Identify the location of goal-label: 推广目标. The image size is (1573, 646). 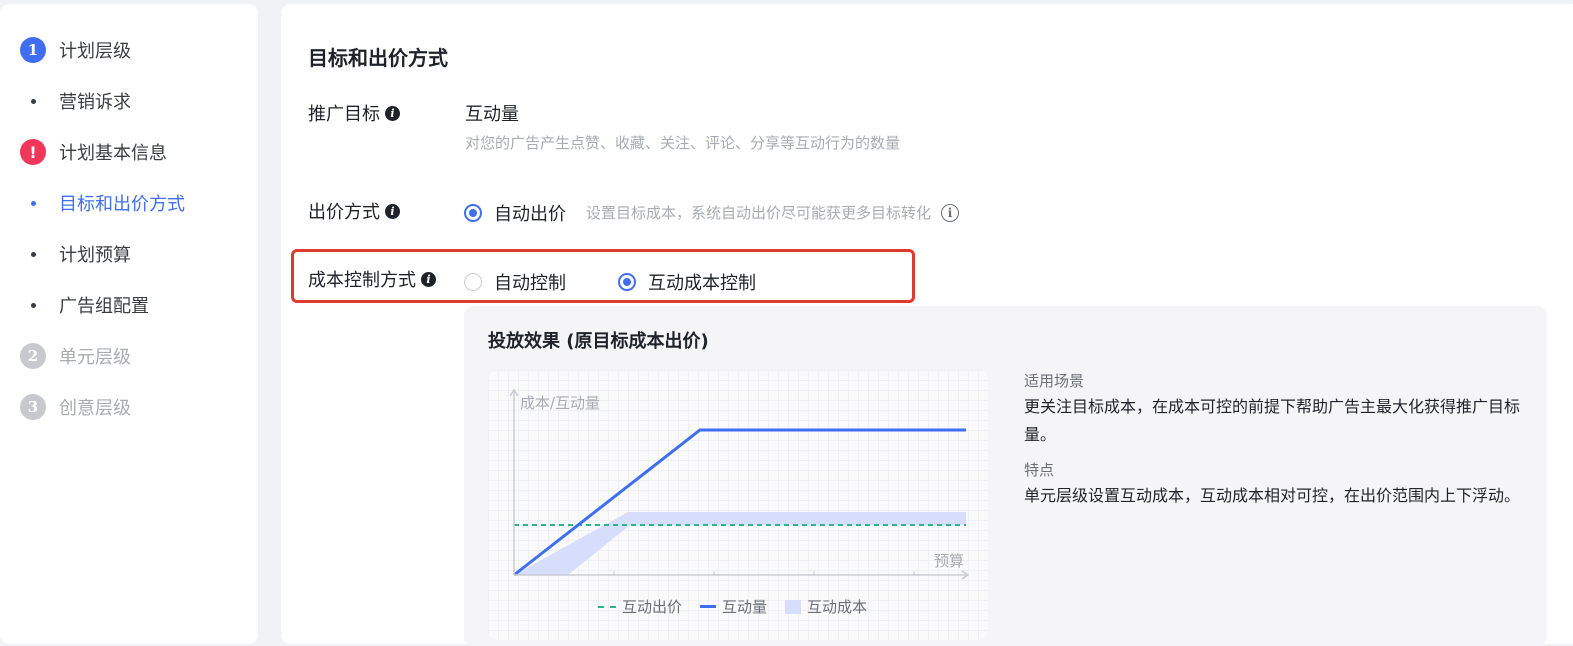
(344, 114).